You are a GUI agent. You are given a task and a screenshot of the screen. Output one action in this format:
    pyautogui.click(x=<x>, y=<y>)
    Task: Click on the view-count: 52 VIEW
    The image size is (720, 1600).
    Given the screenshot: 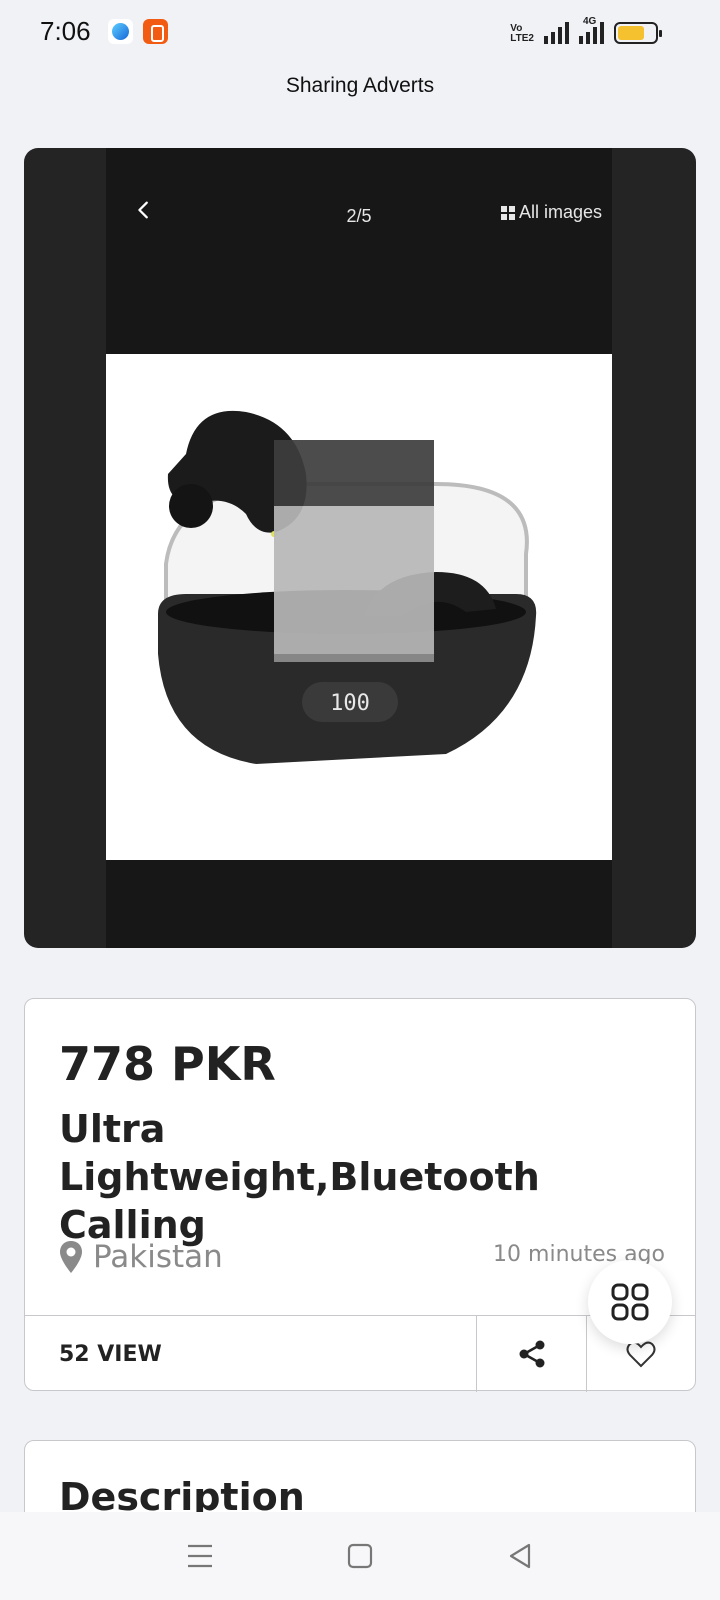 What is the action you would take?
    pyautogui.click(x=251, y=1354)
    